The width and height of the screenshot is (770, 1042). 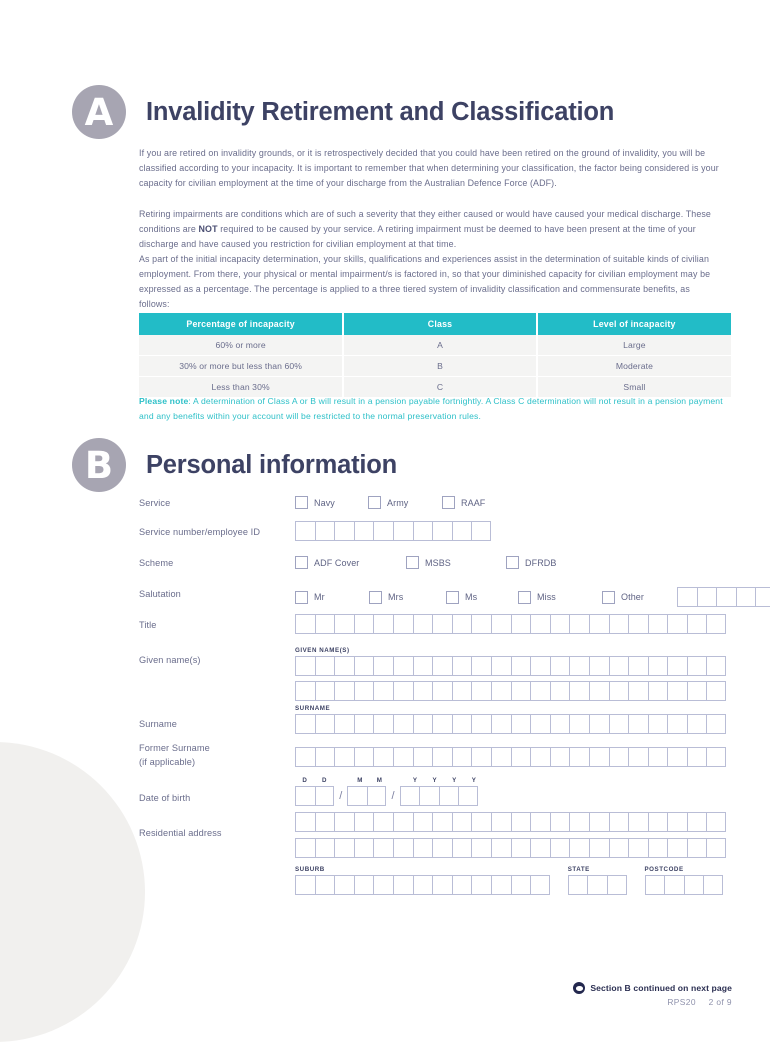 What do you see at coordinates (452, 597) in the screenshot?
I see `checkbox-ms` at bounding box center [452, 597].